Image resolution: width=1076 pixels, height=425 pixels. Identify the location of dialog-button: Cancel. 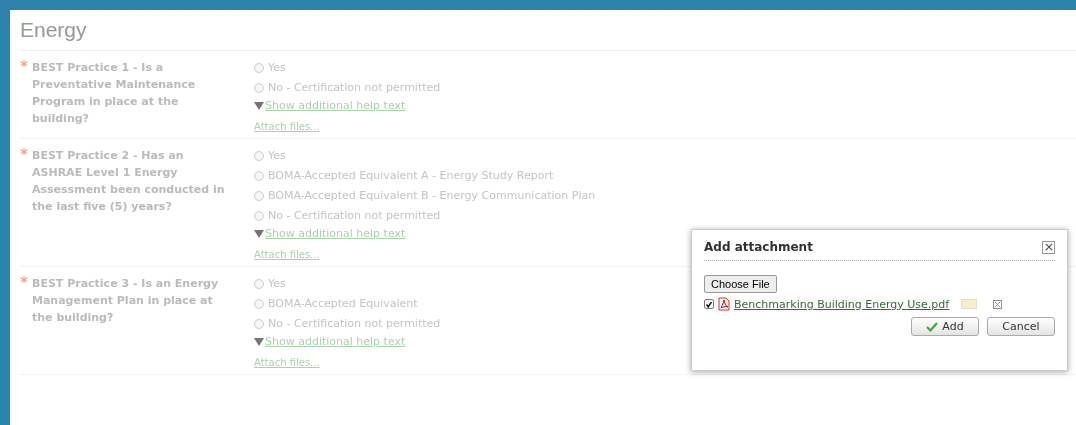
(1021, 326).